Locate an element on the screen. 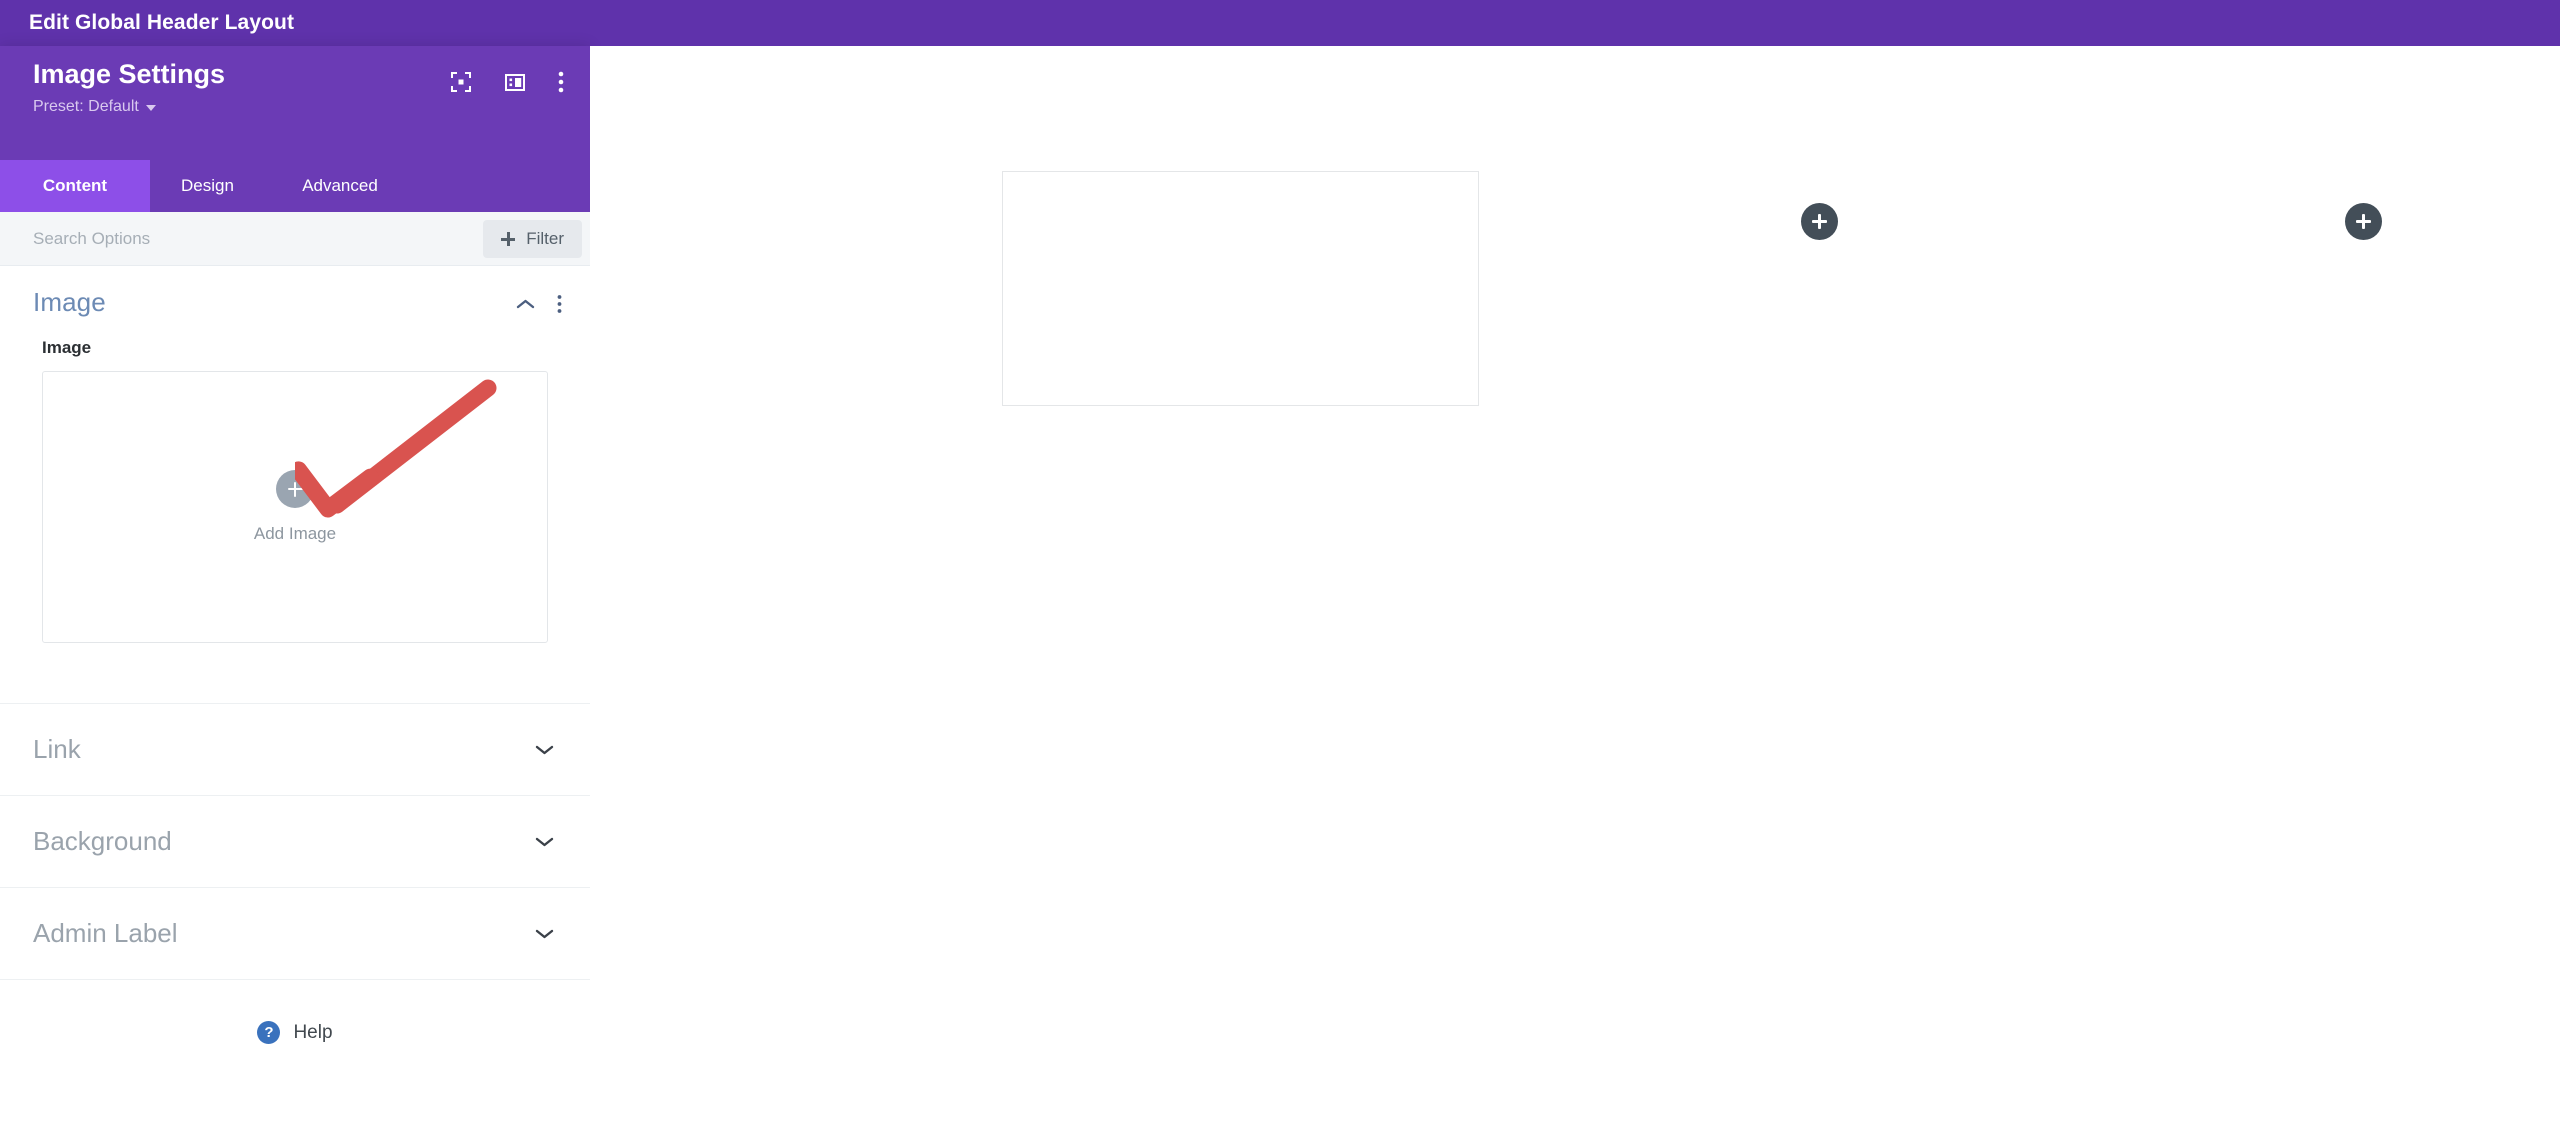  search-input is located at coordinates (227, 238).